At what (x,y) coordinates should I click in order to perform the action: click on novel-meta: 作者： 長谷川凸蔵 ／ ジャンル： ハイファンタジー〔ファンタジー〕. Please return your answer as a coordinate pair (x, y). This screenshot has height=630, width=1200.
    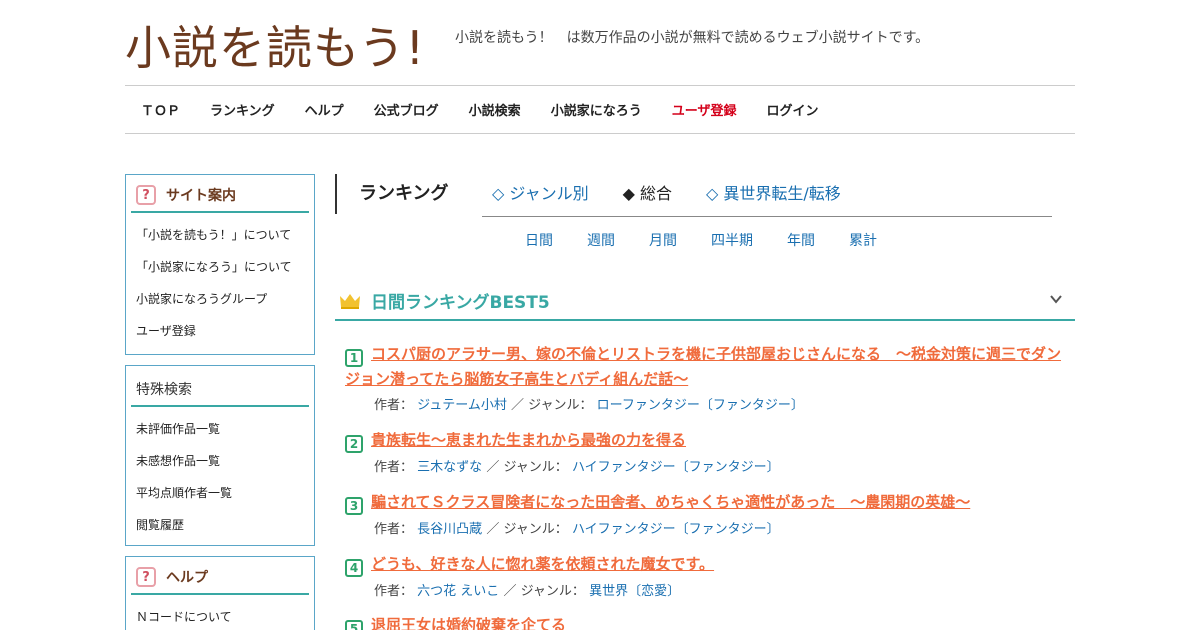
    Looking at the image, I should click on (722, 527).